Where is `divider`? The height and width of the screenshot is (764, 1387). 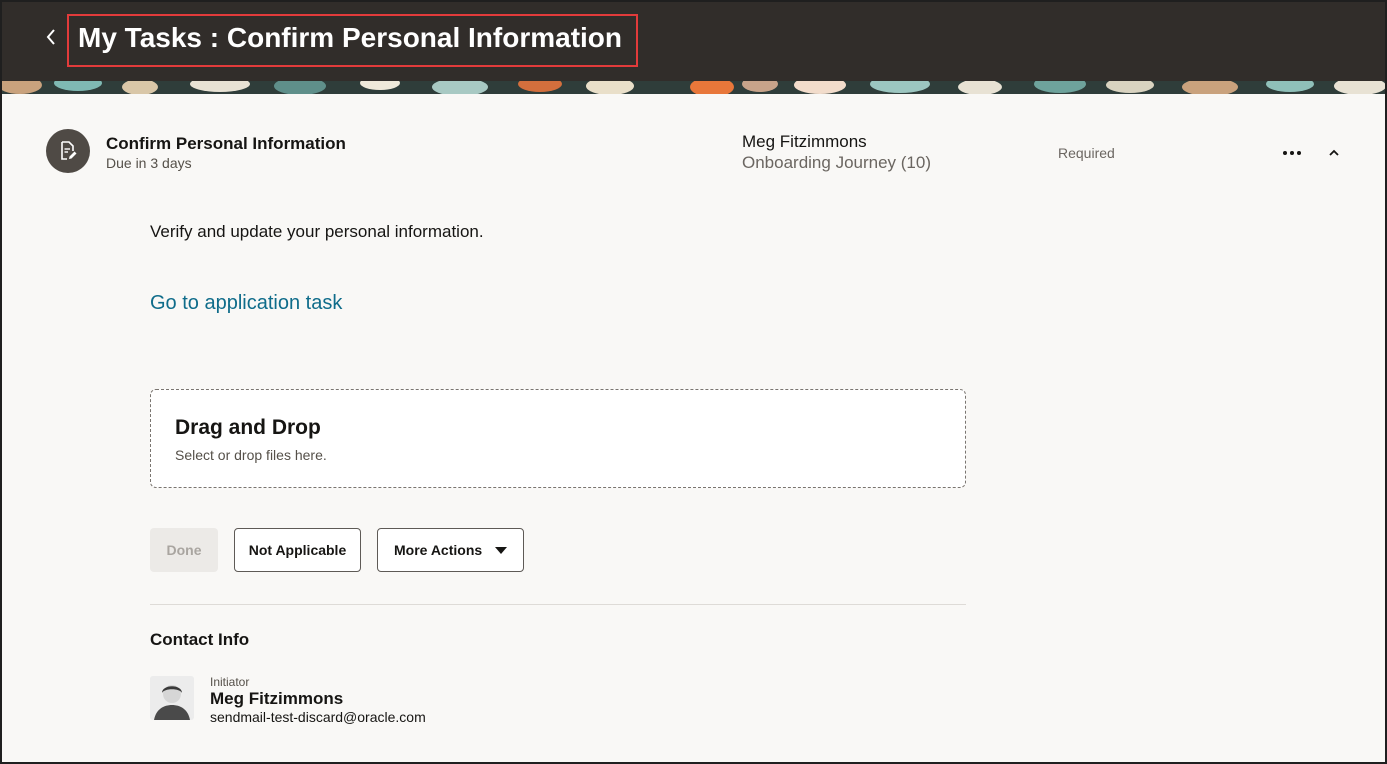
divider is located at coordinates (558, 604).